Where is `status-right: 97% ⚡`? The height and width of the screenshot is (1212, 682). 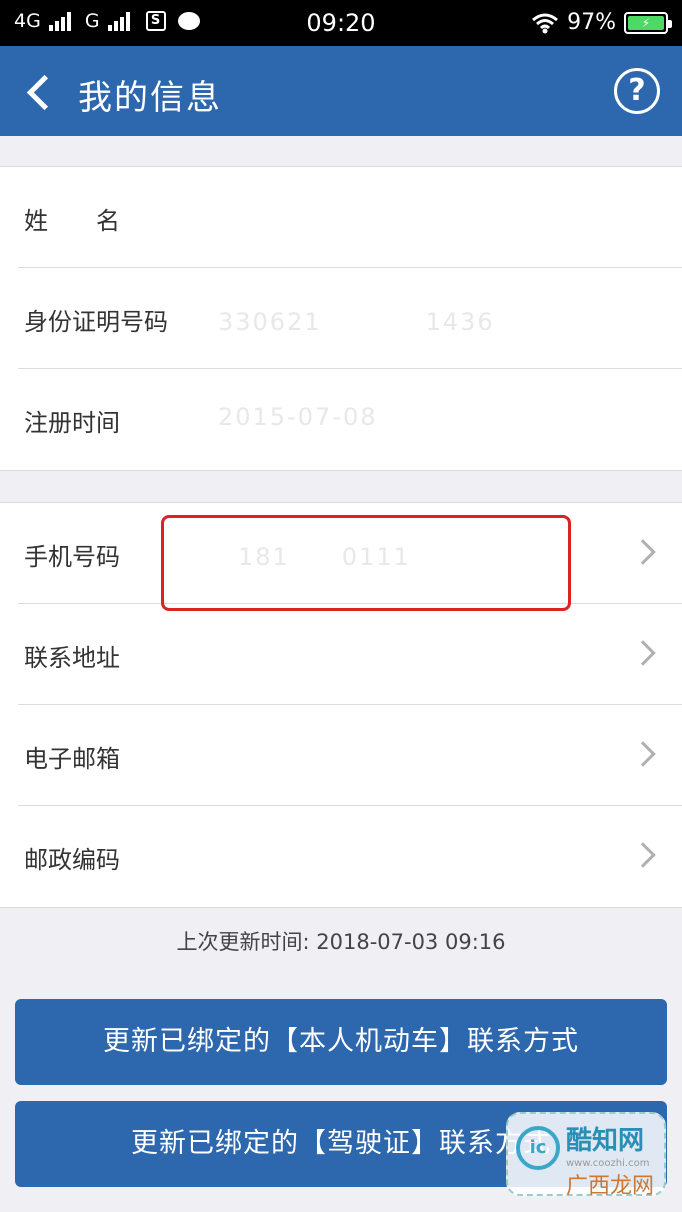
status-right: 97% ⚡ is located at coordinates (601, 22).